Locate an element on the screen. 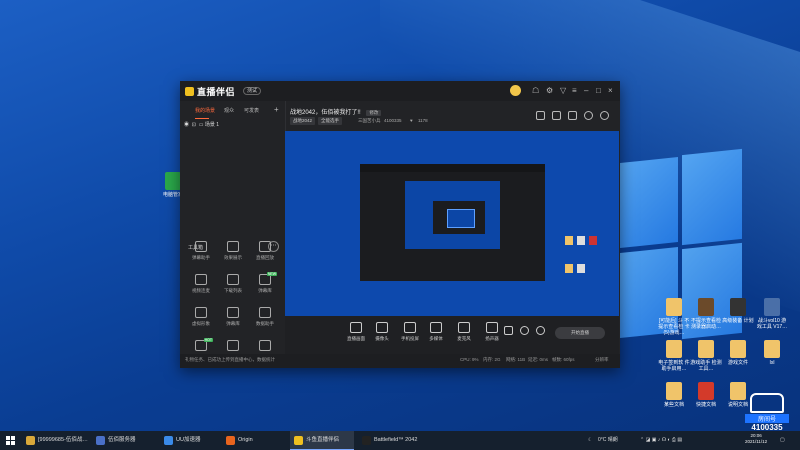 This screenshot has width=800, height=450. desktop-icon: 游戏文件 is located at coordinates (738, 353).